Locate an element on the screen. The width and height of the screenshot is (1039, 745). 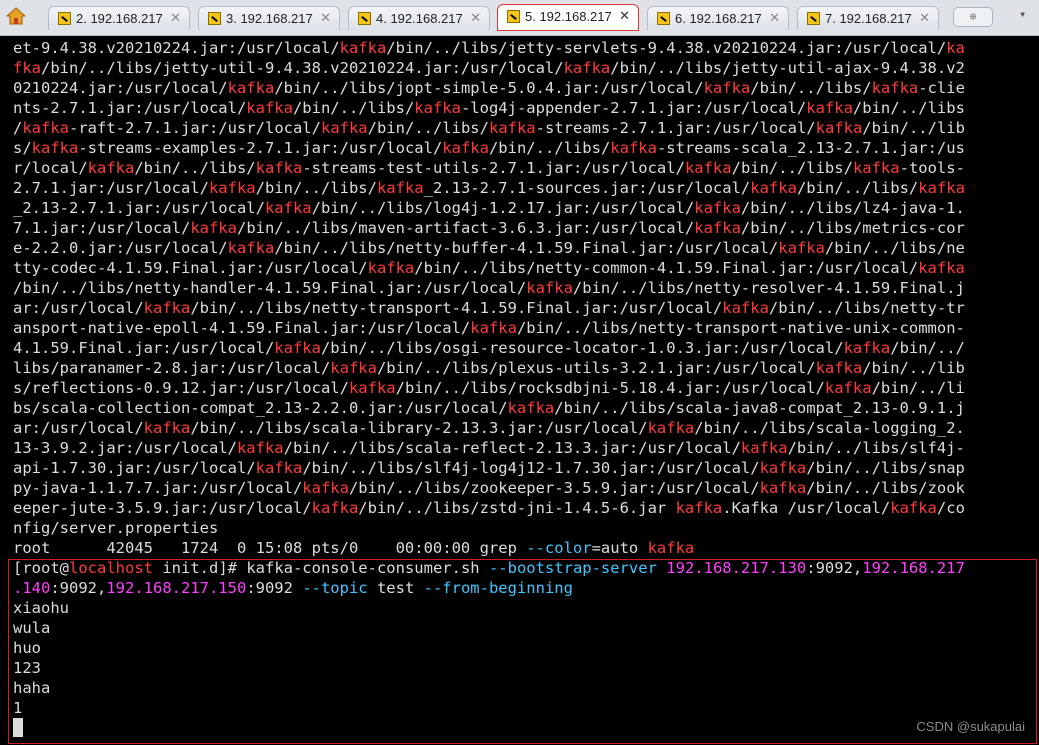
tab-label: 5. 192.168.217 is located at coordinates (568, 16).